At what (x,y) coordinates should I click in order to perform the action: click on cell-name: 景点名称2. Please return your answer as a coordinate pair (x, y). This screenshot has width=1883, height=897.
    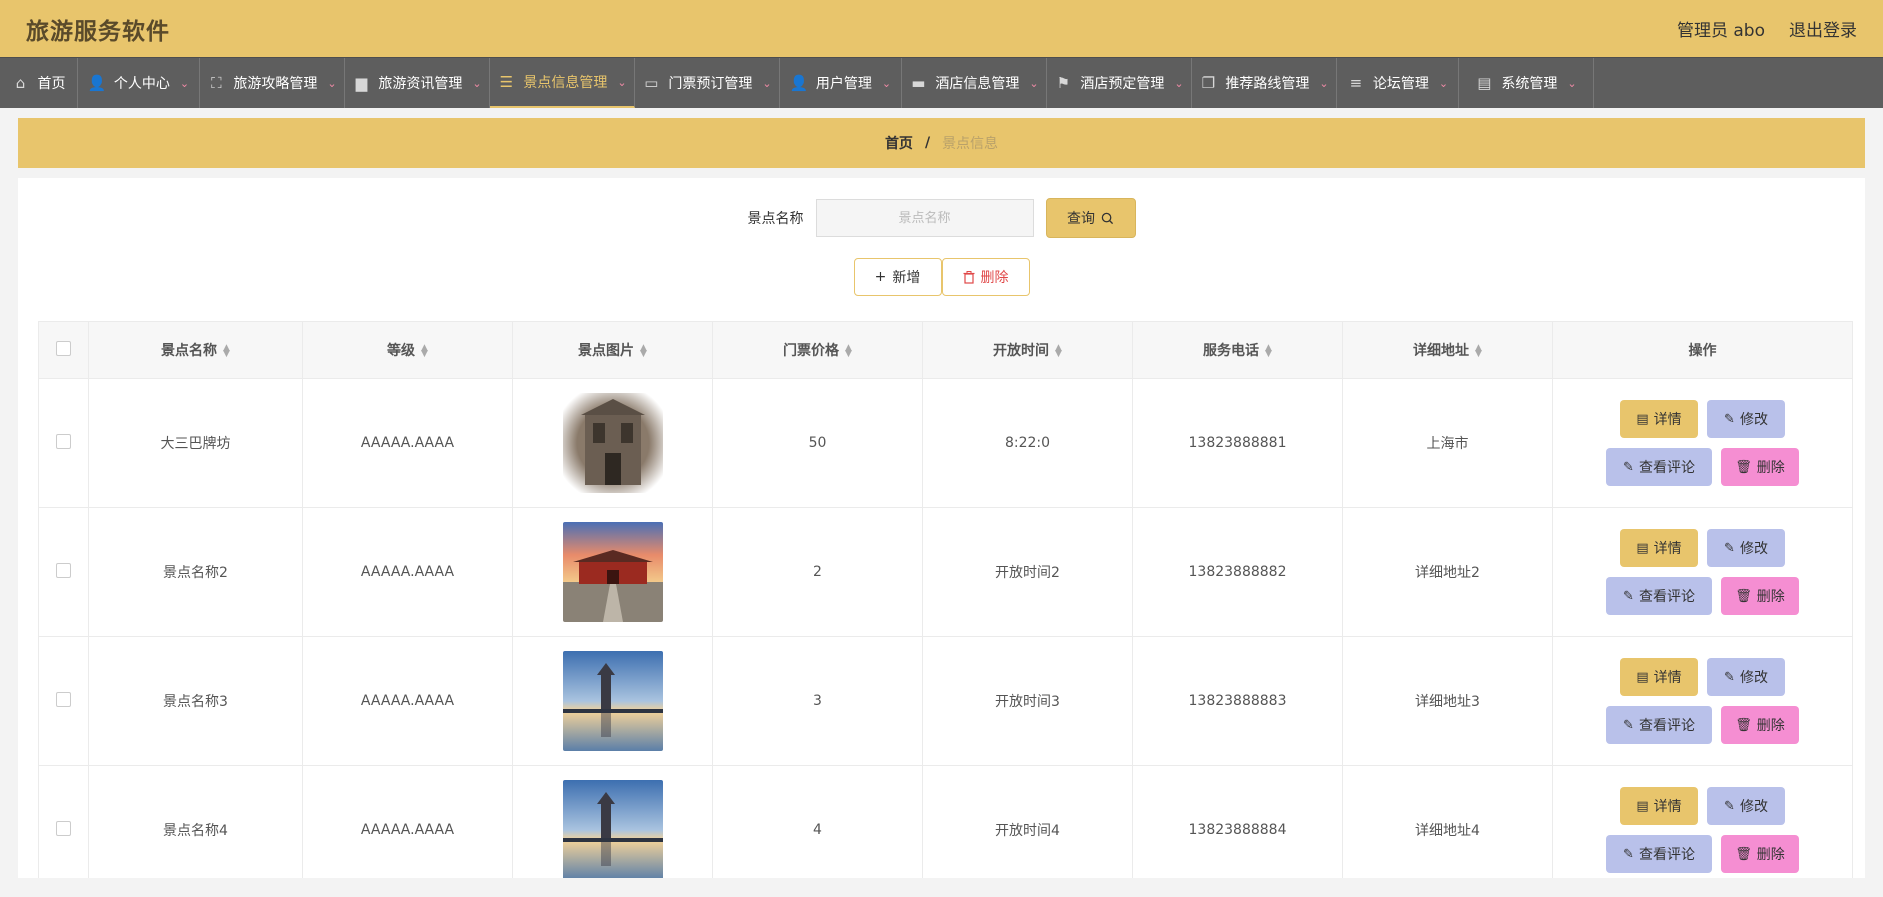
    Looking at the image, I should click on (195, 572).